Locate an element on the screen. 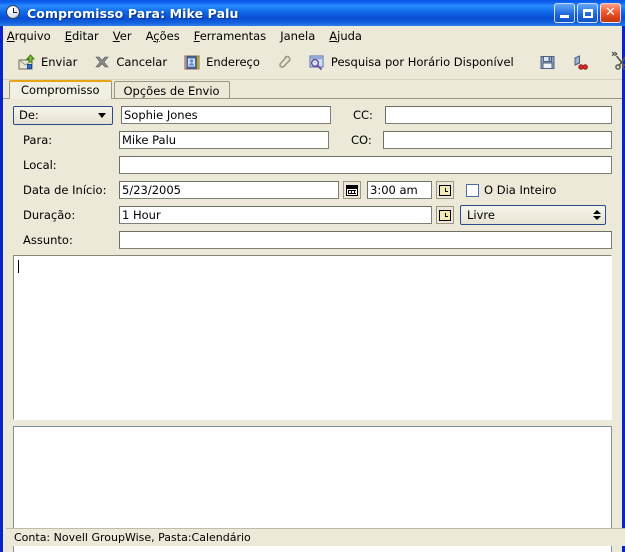  tab-strip: Compromisso Opções de Envio is located at coordinates (312, 89).